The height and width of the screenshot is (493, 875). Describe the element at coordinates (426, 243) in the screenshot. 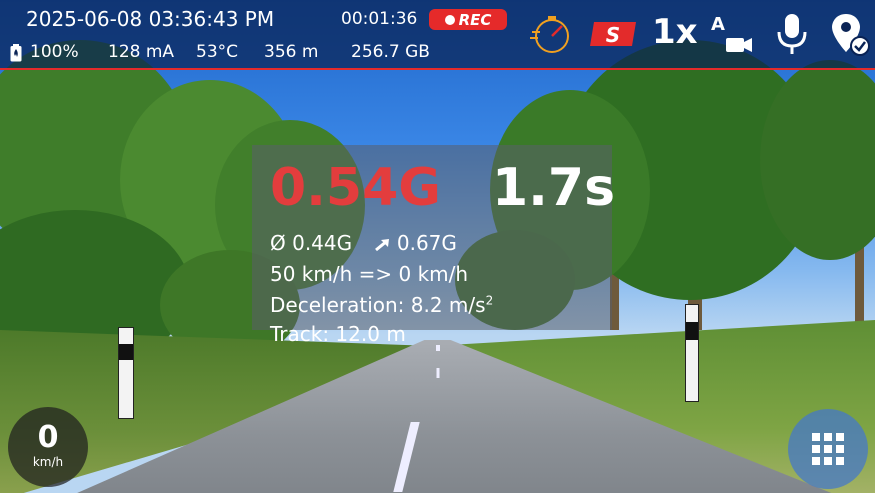

I see `peak-g: 0.67G` at that location.